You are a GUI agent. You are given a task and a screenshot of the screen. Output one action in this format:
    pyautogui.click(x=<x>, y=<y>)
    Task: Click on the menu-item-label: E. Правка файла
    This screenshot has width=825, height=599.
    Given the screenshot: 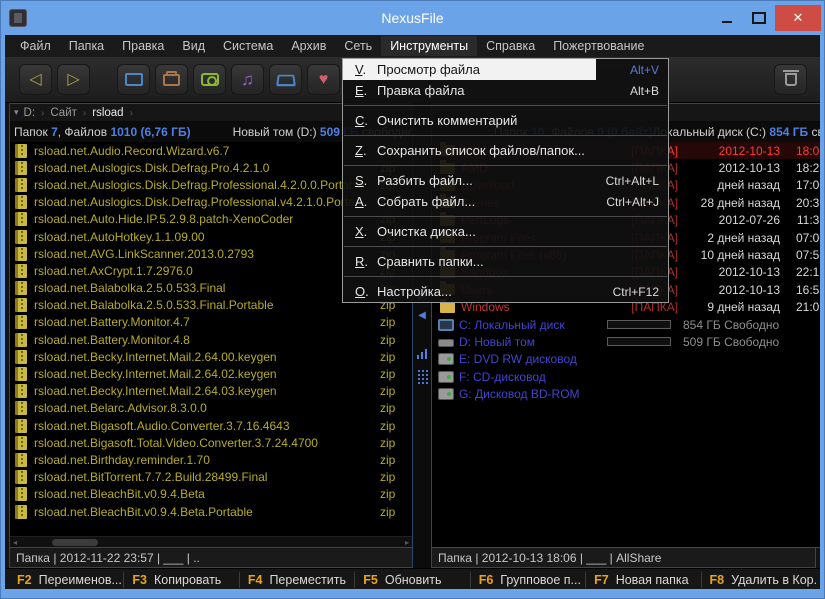 What is the action you would take?
    pyautogui.click(x=410, y=90)
    